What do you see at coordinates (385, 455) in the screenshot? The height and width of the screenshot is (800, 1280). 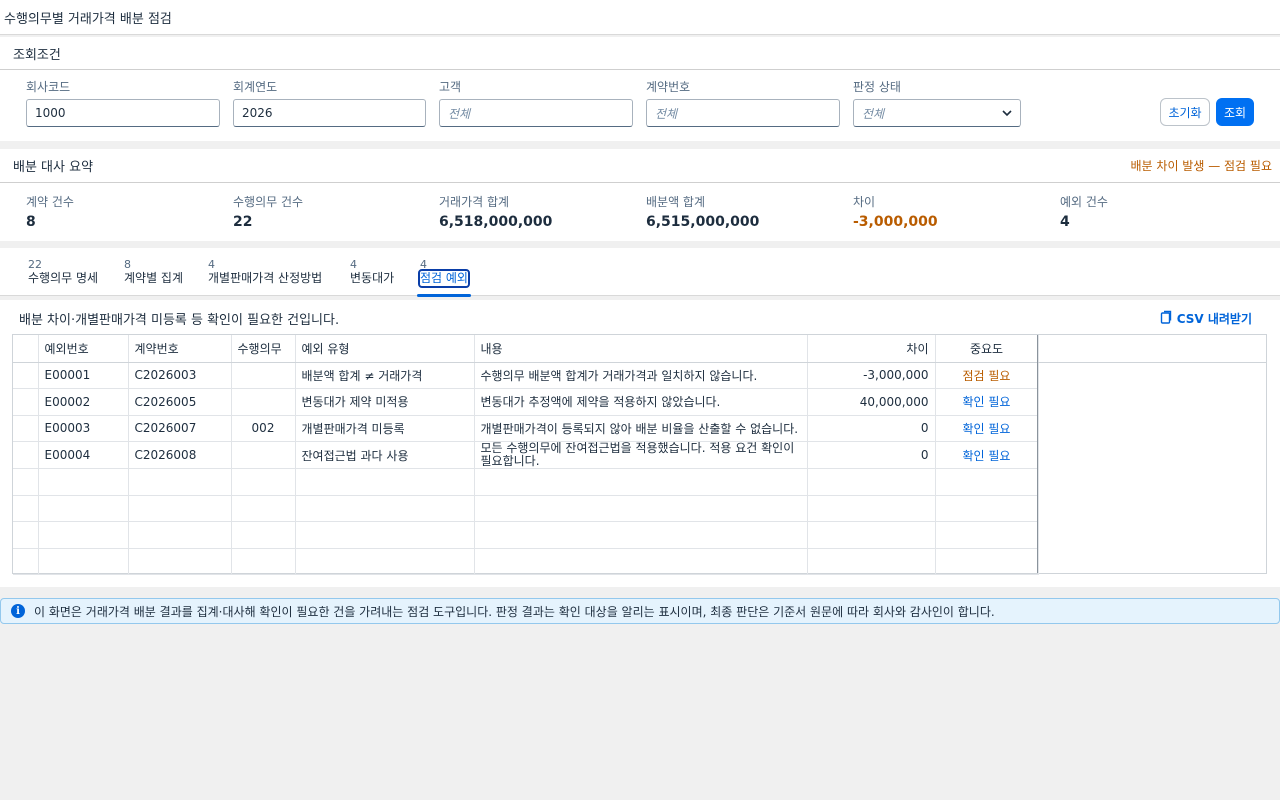 I see `cell-exception-type: 잔여접근법 과다 사용` at bounding box center [385, 455].